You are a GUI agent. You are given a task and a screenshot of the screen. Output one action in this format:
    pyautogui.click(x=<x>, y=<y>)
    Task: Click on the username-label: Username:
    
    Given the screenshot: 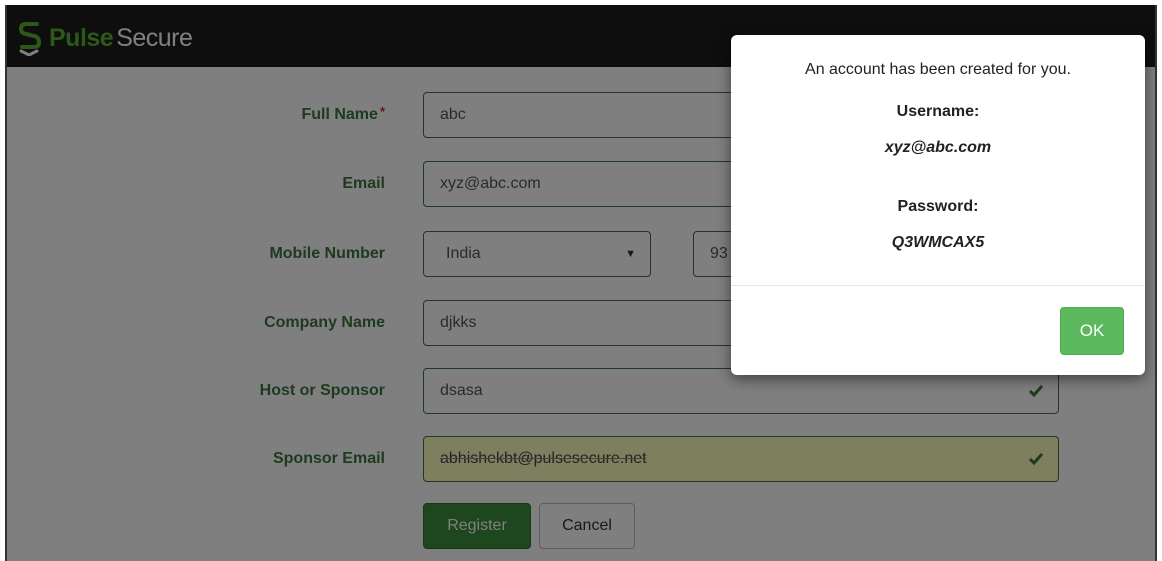 What is the action you would take?
    pyautogui.click(x=938, y=111)
    